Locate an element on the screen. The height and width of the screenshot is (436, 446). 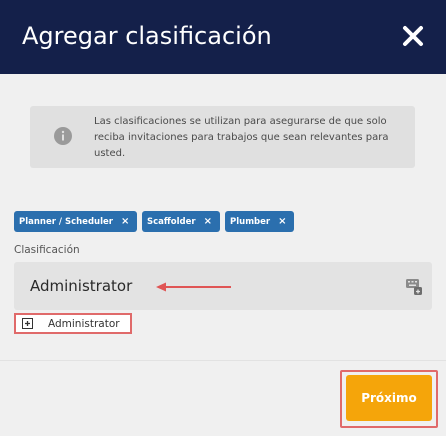
tag-scaffolder: Scaffolder × is located at coordinates (181, 221).